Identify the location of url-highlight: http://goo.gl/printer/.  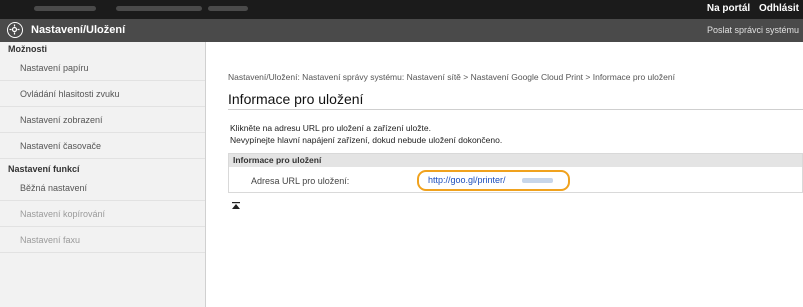
(493, 180).